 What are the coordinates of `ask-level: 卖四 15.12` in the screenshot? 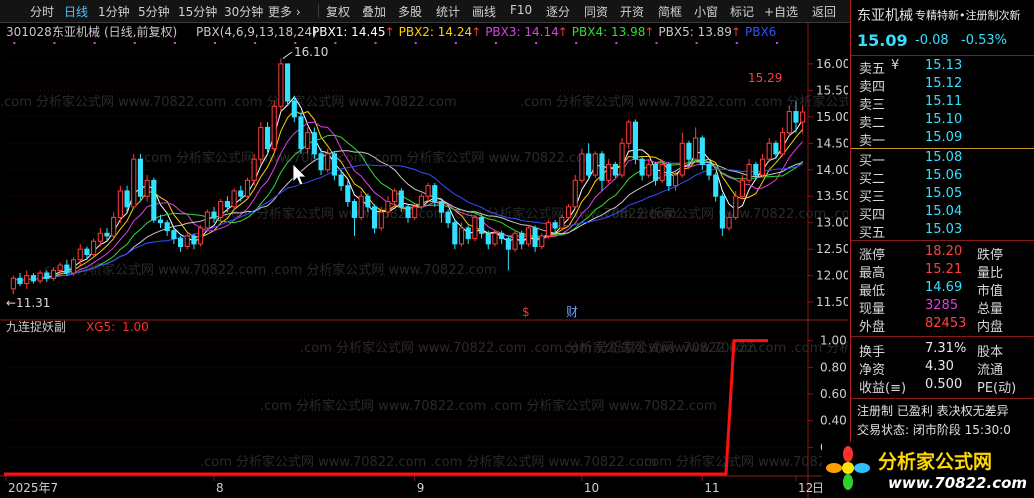 It's located at (942, 85).